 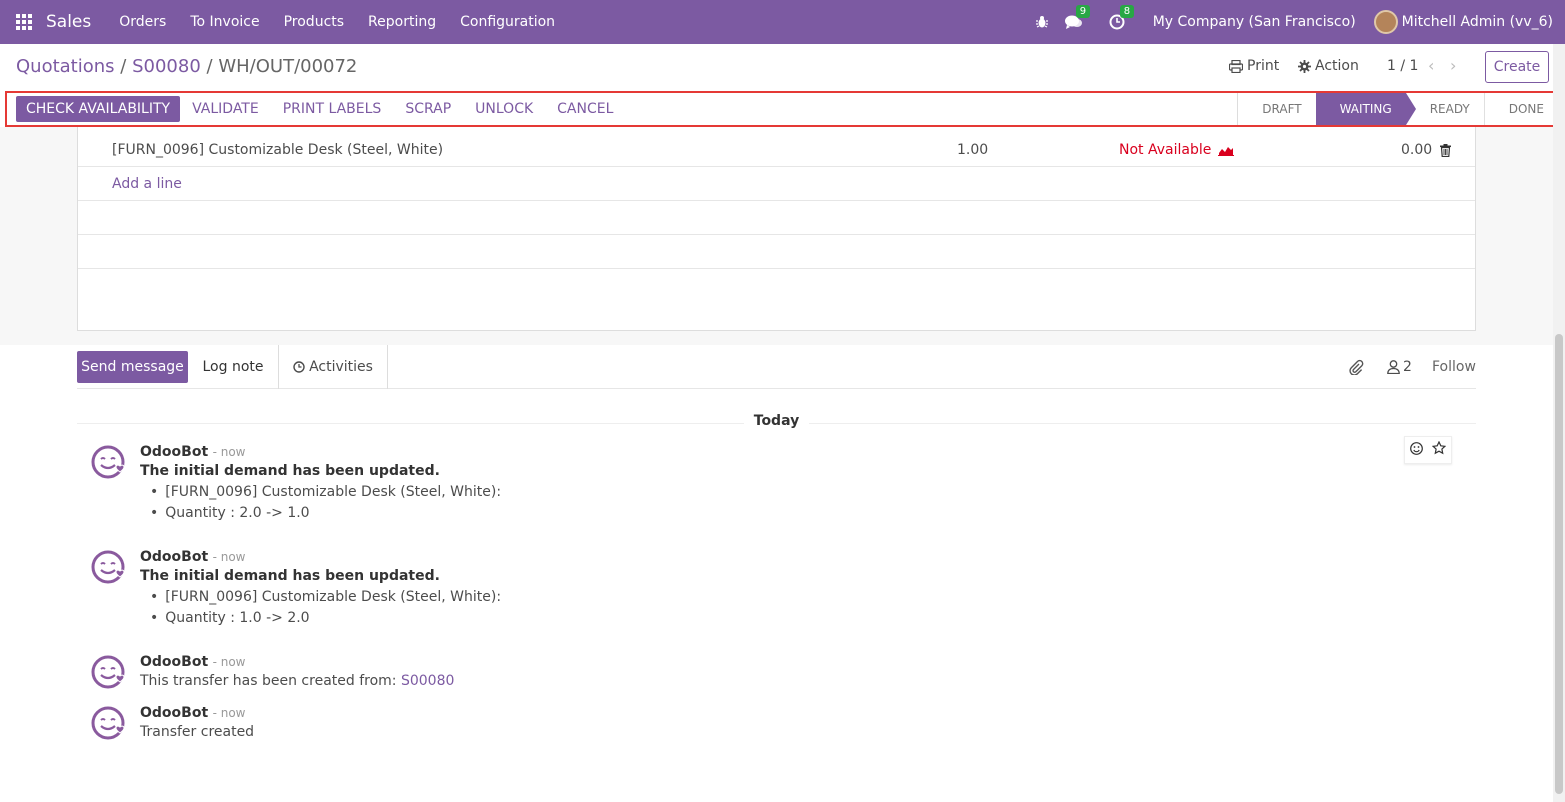 What do you see at coordinates (585, 109) in the screenshot?
I see `cancel-button: CANCEL` at bounding box center [585, 109].